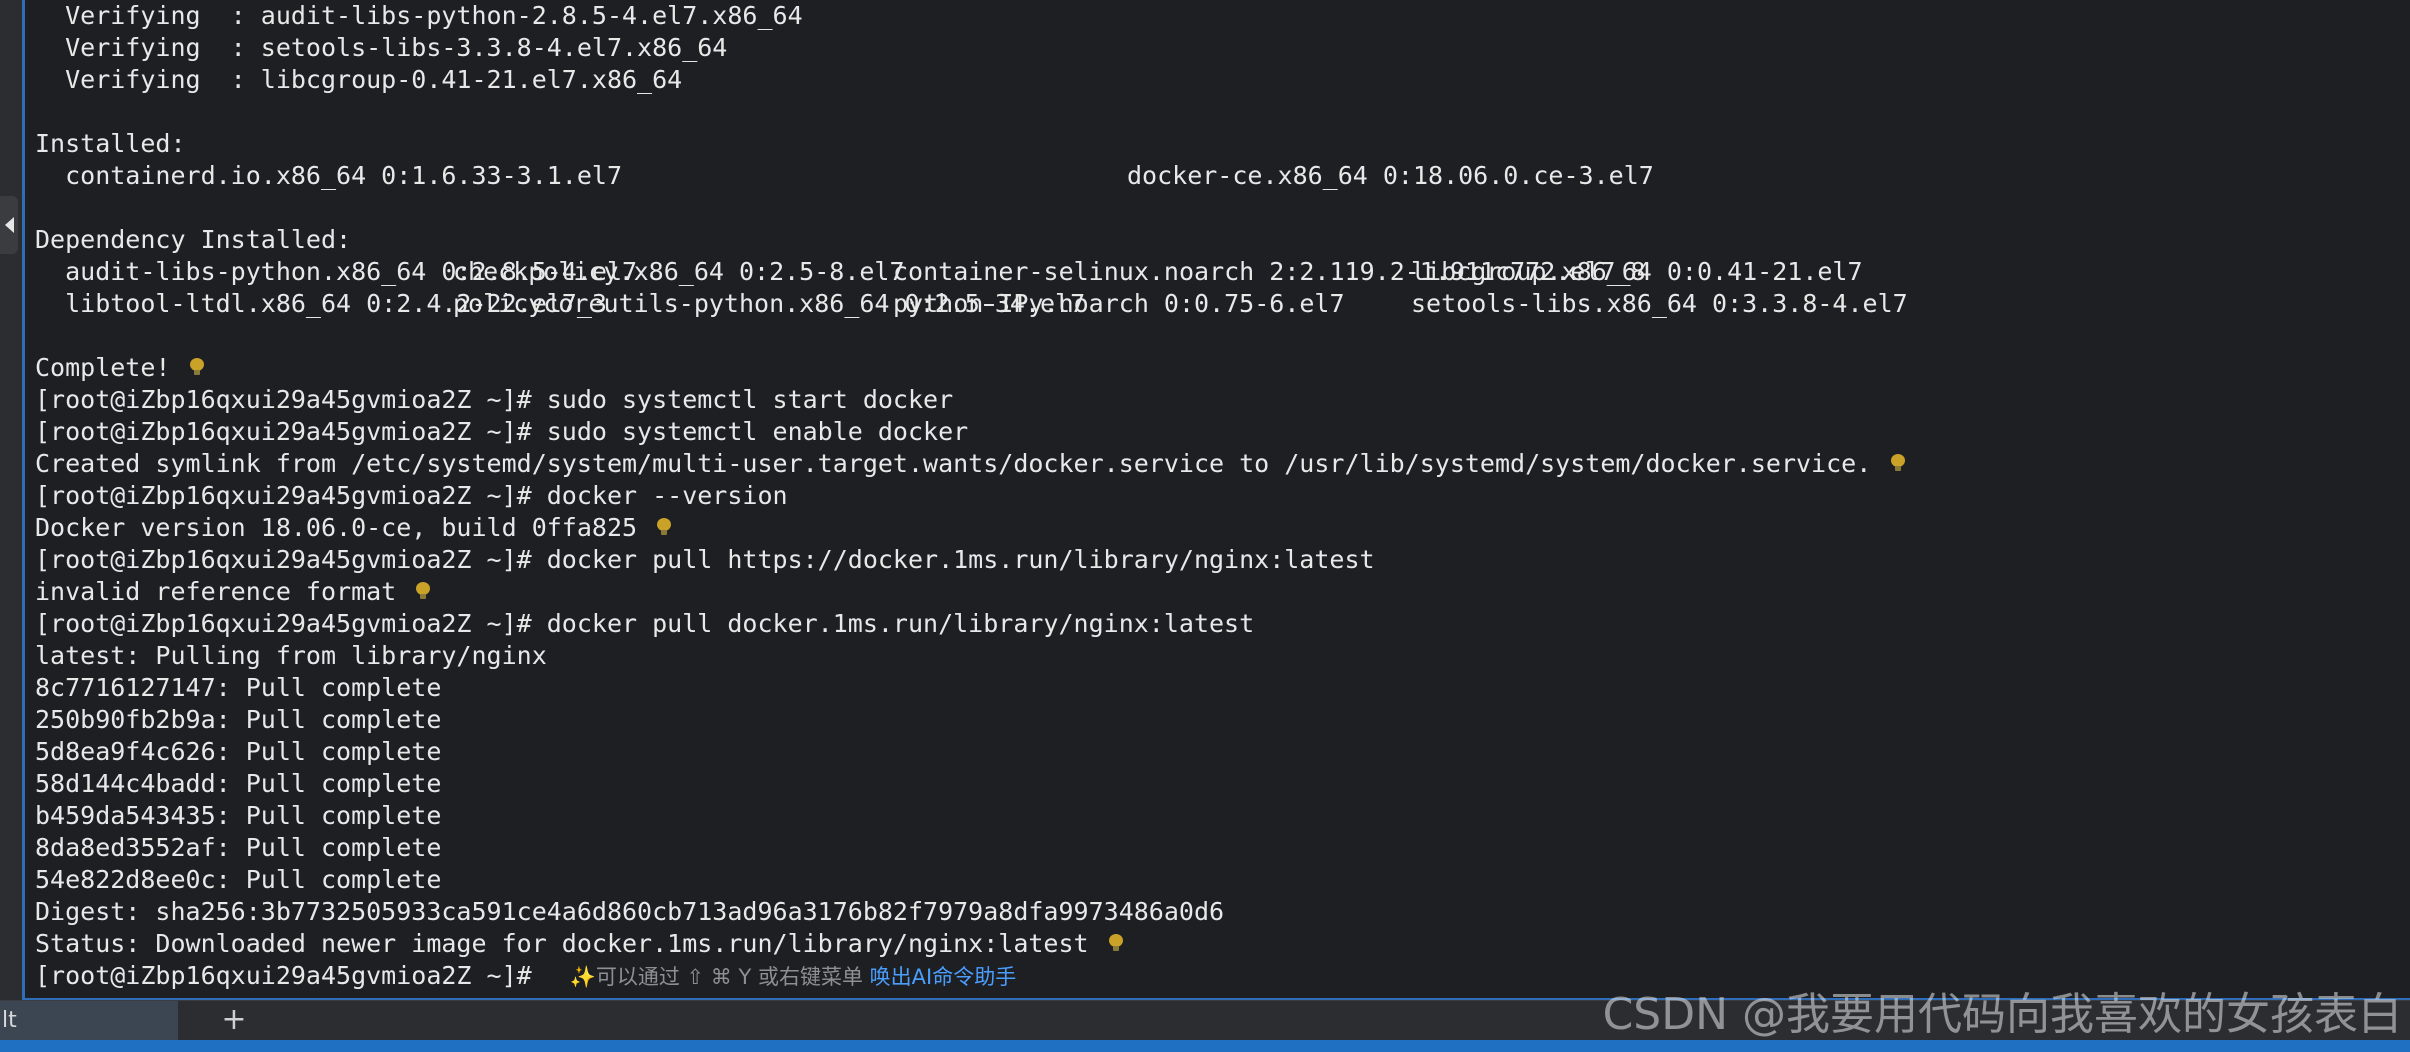  What do you see at coordinates (11, 500) in the screenshot?
I see `left-sidebar-gutter` at bounding box center [11, 500].